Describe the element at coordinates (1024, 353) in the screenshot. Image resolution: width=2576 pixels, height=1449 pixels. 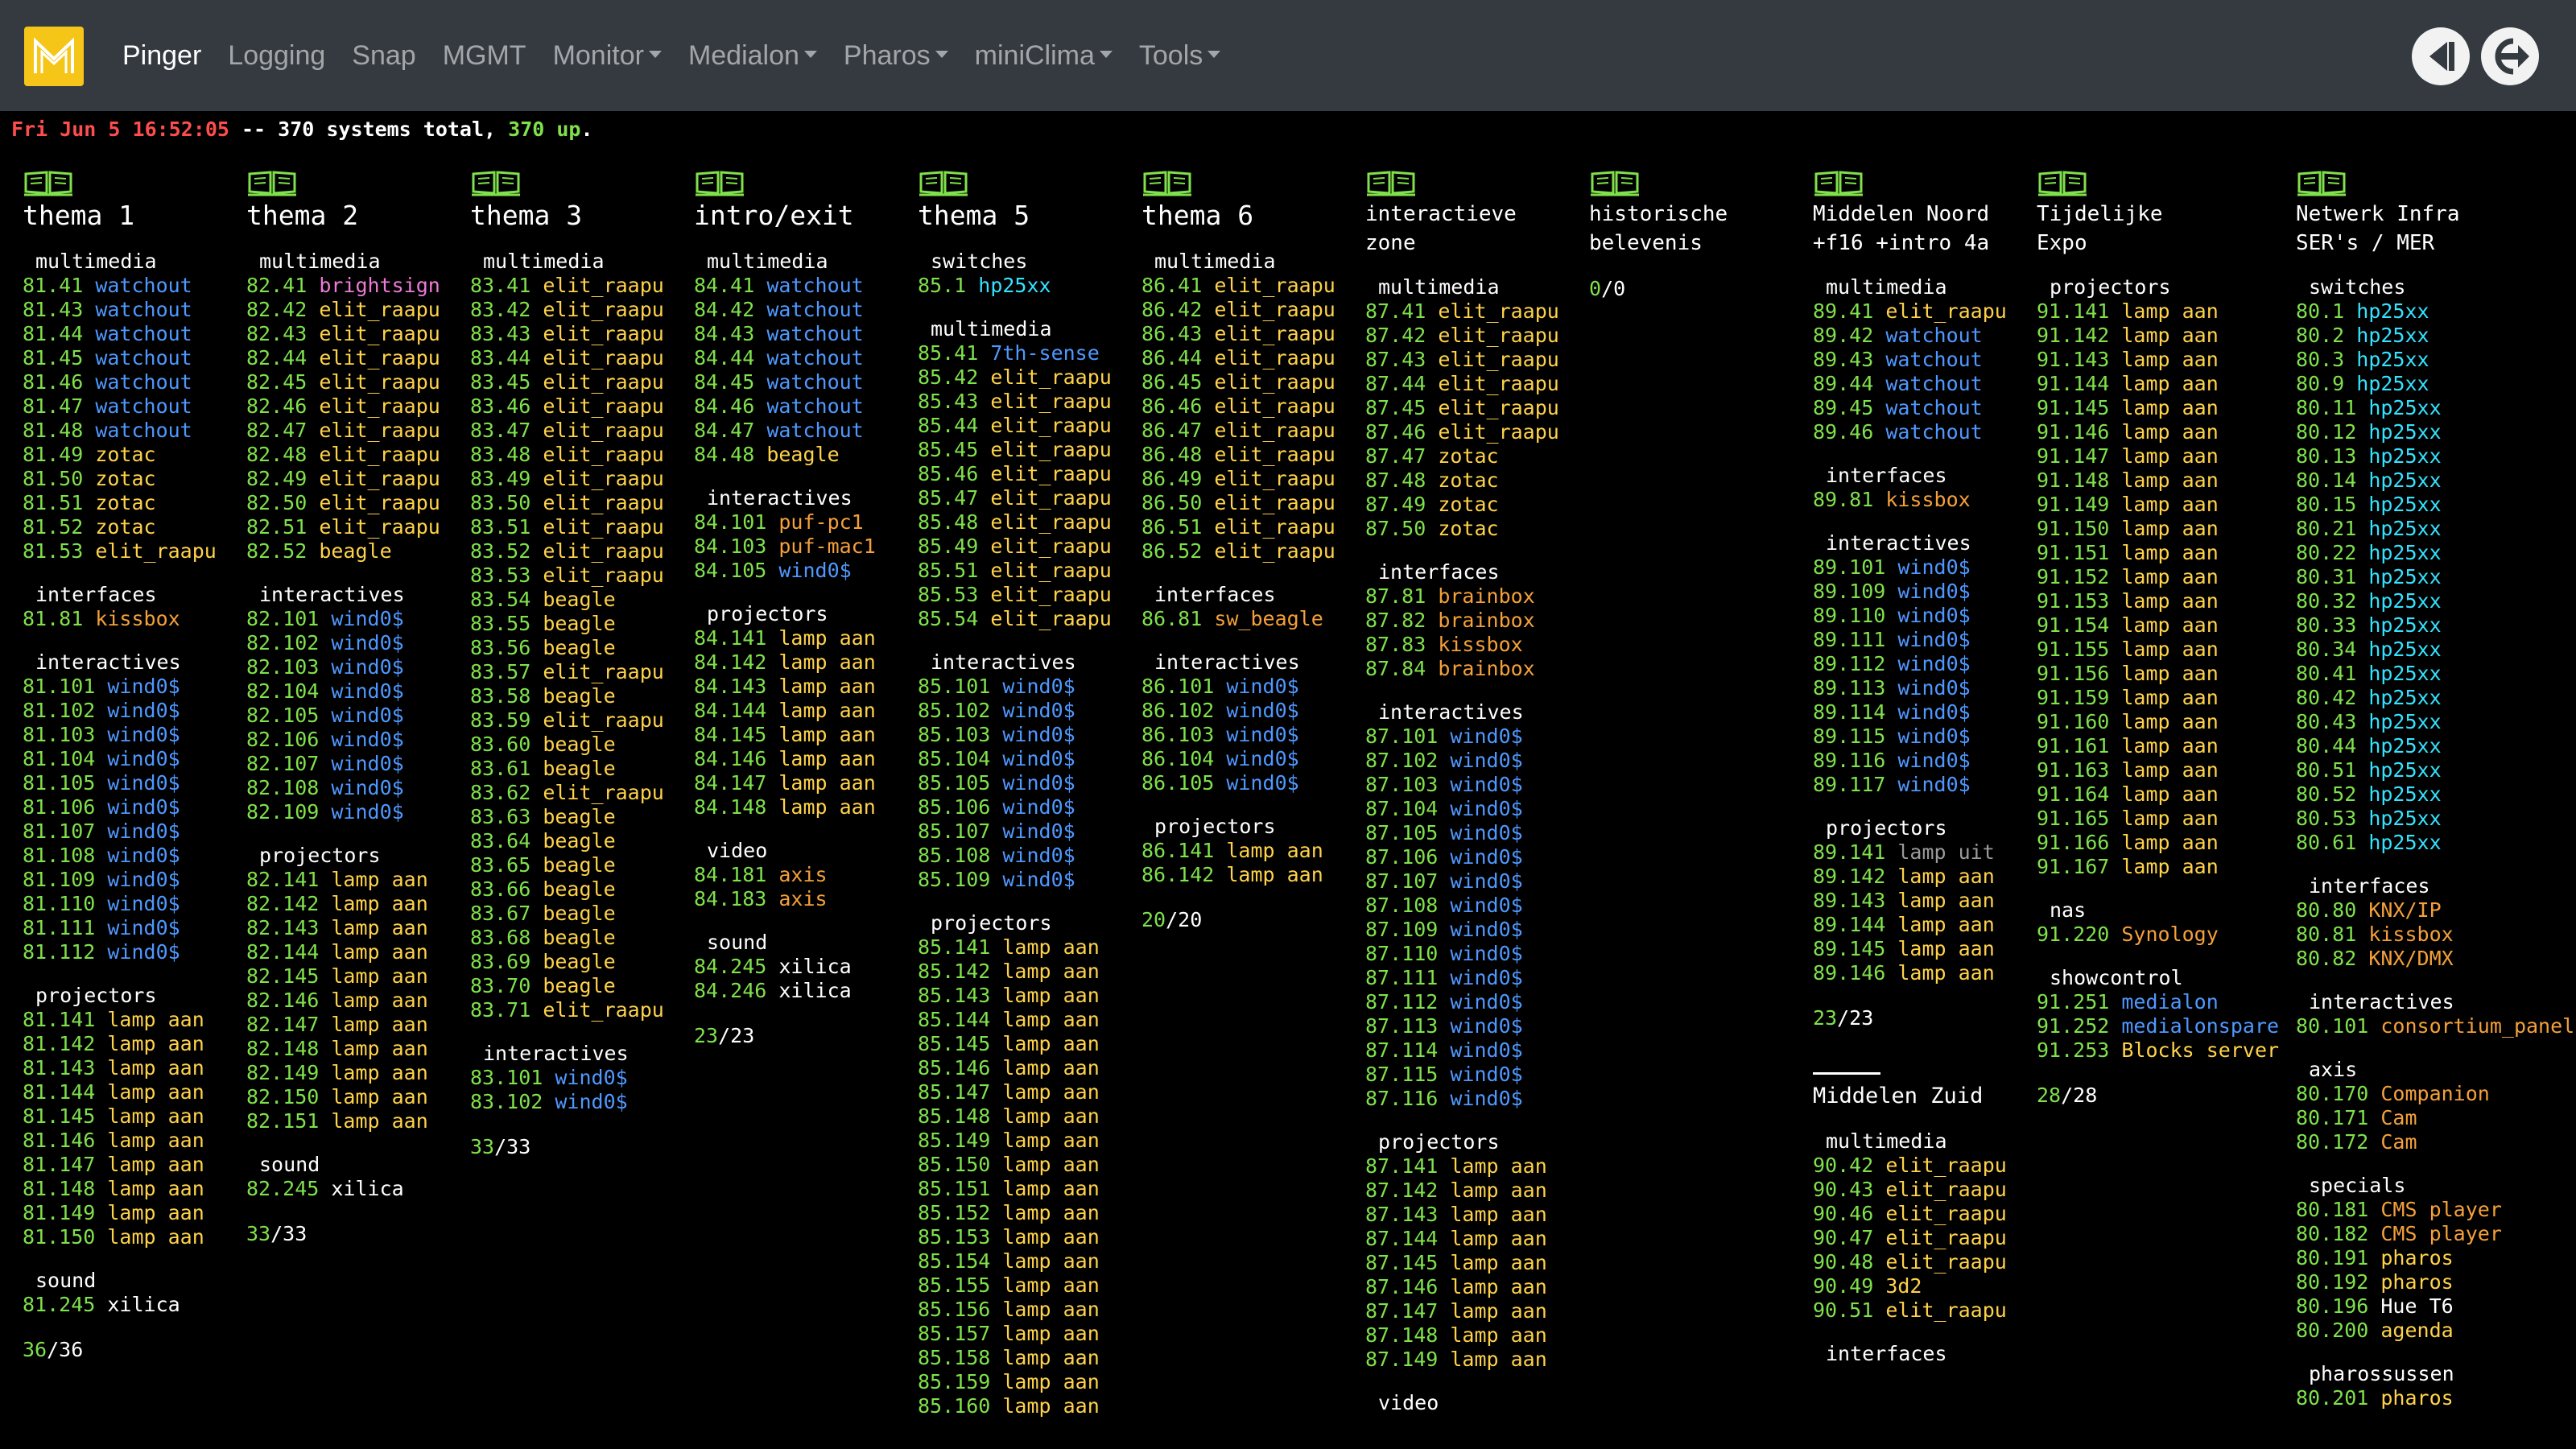
I see `system-row: 85.41 7th-sense` at that location.